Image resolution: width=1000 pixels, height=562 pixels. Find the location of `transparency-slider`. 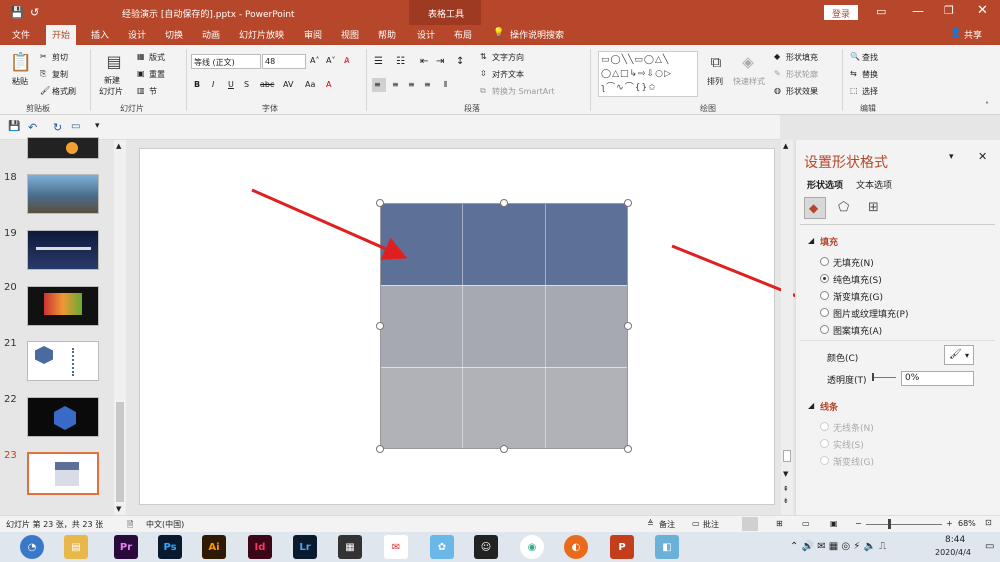

transparency-slider is located at coordinates (884, 377).